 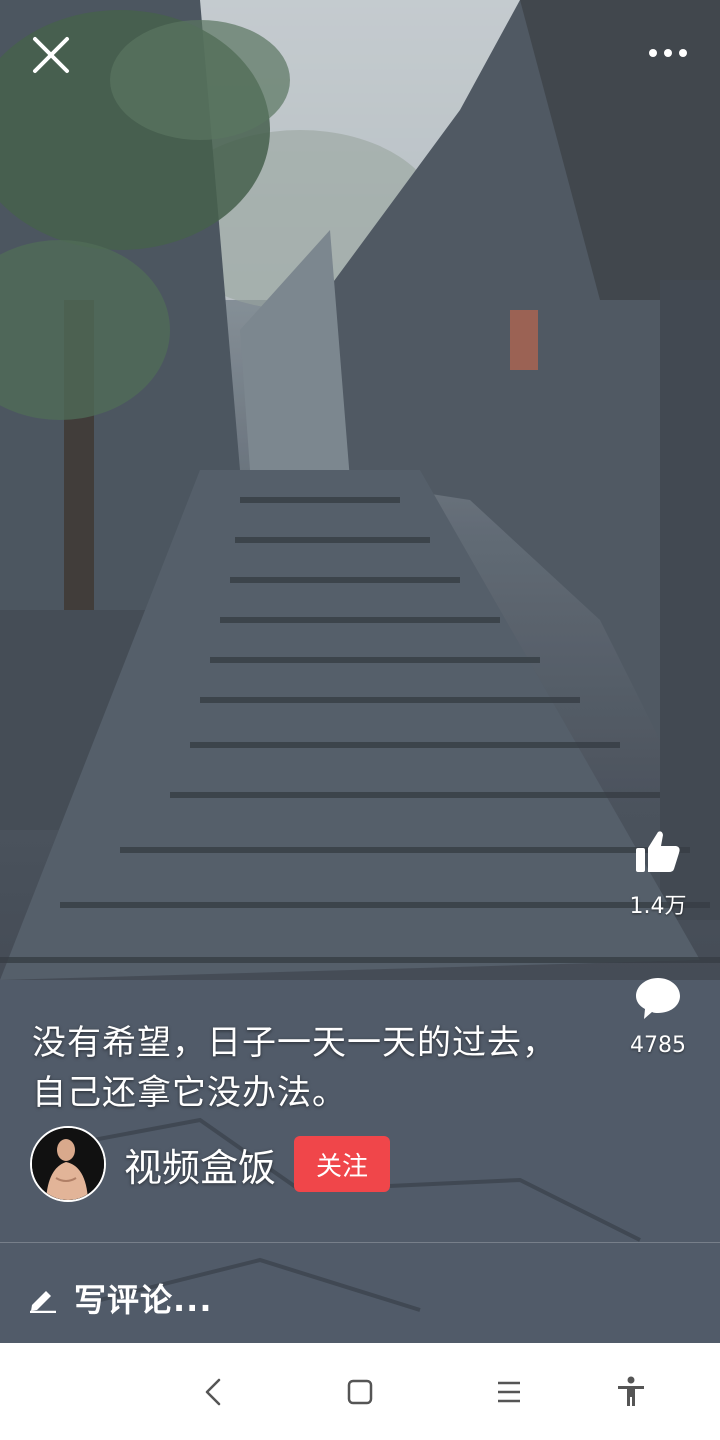 I want to click on more-button, so click(x=668, y=53).